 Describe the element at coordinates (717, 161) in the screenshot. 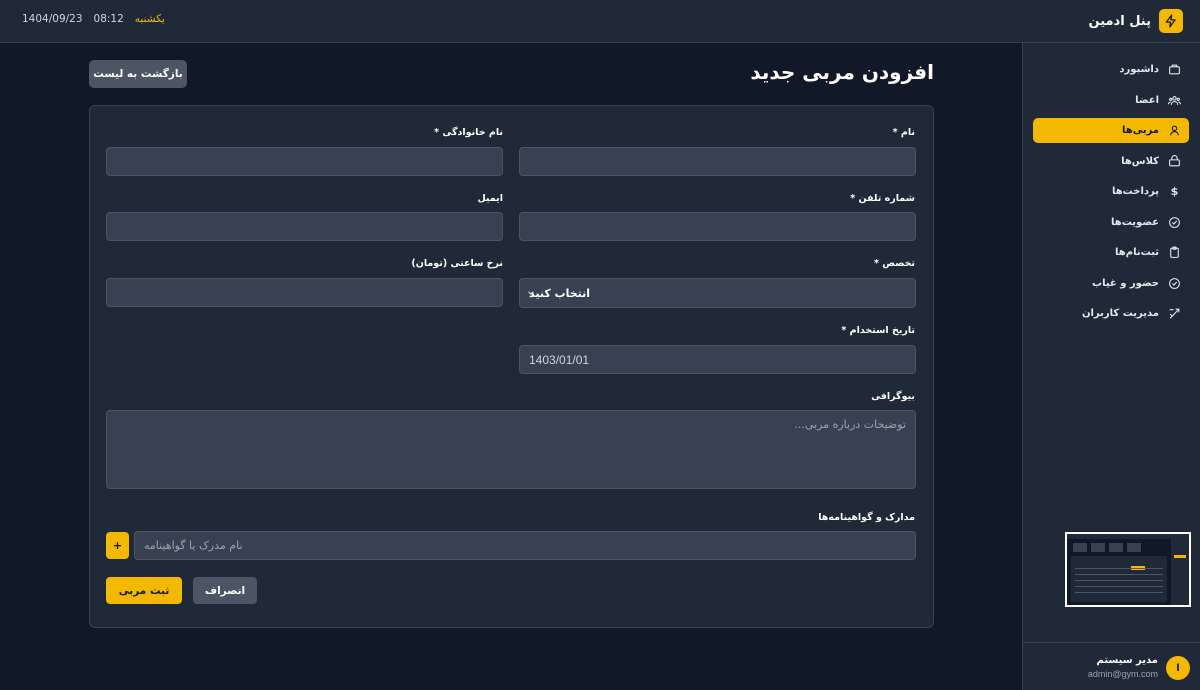

I see `first-name-field` at that location.